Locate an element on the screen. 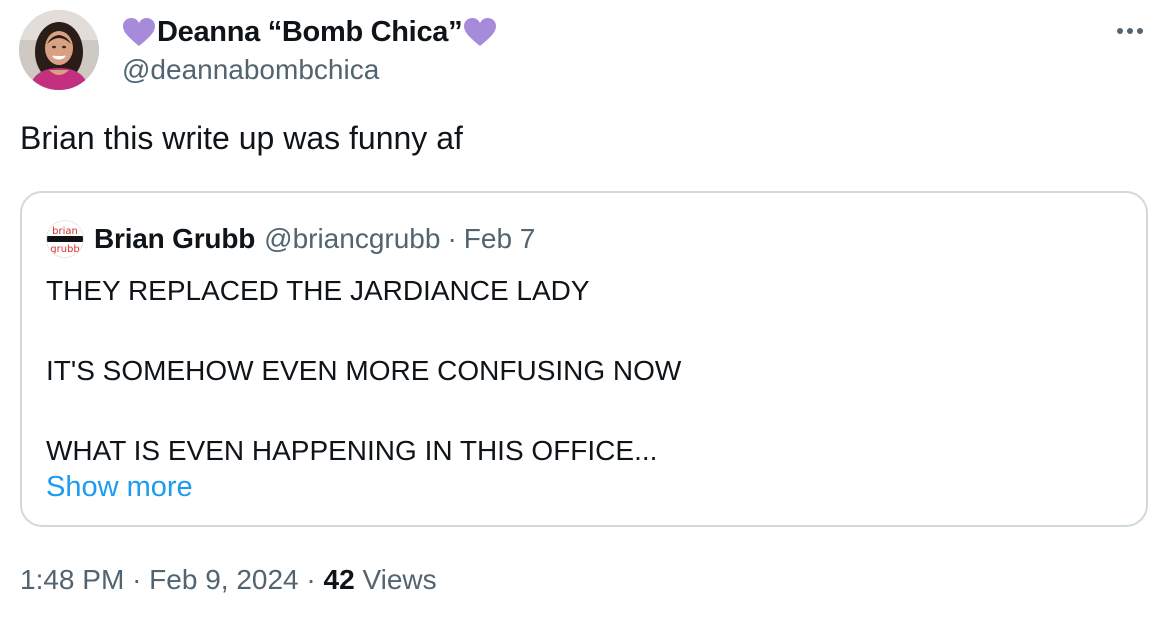 Image resolution: width=1167 pixels, height=628 pixels. tweet-time: 1:48 PM is located at coordinates (72, 579).